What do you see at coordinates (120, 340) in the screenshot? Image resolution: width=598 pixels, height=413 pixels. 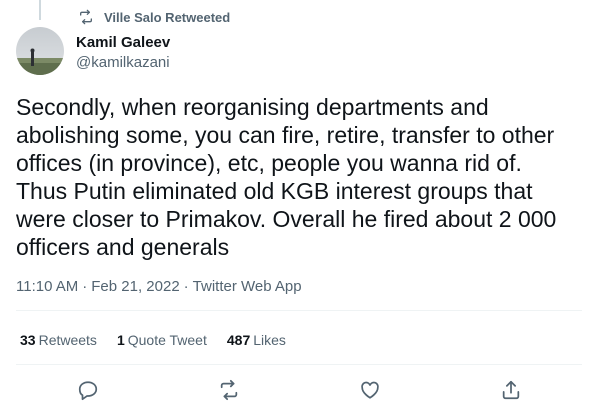 I see `quote-tweets-count: 1` at bounding box center [120, 340].